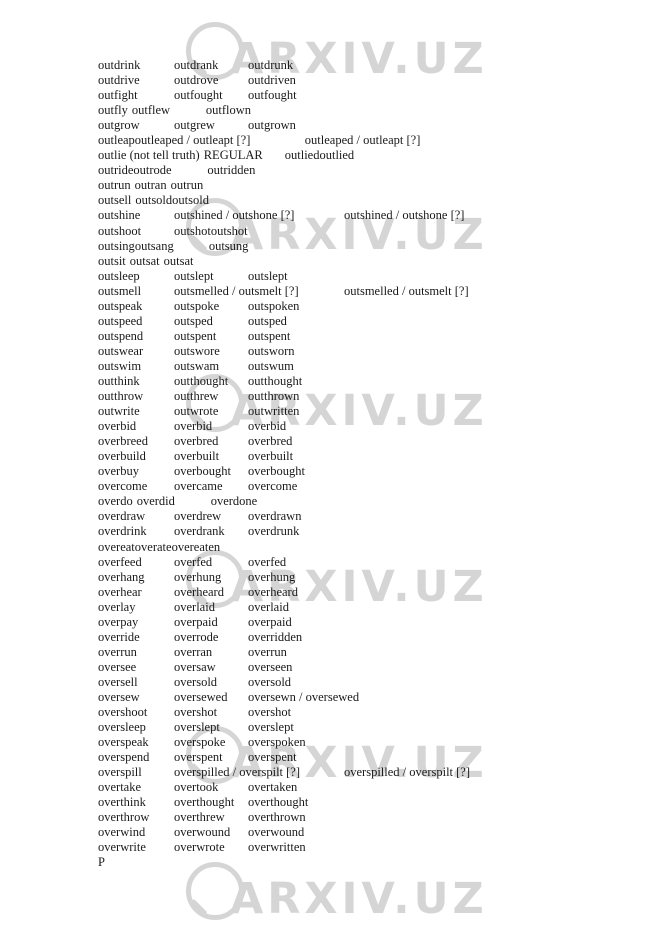 Image resolution: width=661 pixels, height=936 pixels. I want to click on verb-participle: outswum, so click(271, 365).